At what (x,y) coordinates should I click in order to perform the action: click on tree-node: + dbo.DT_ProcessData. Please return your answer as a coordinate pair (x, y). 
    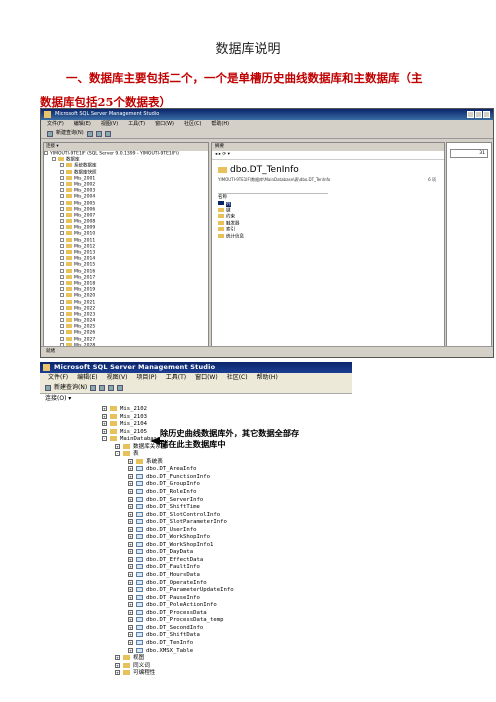
    Looking at the image, I should click on (222, 613).